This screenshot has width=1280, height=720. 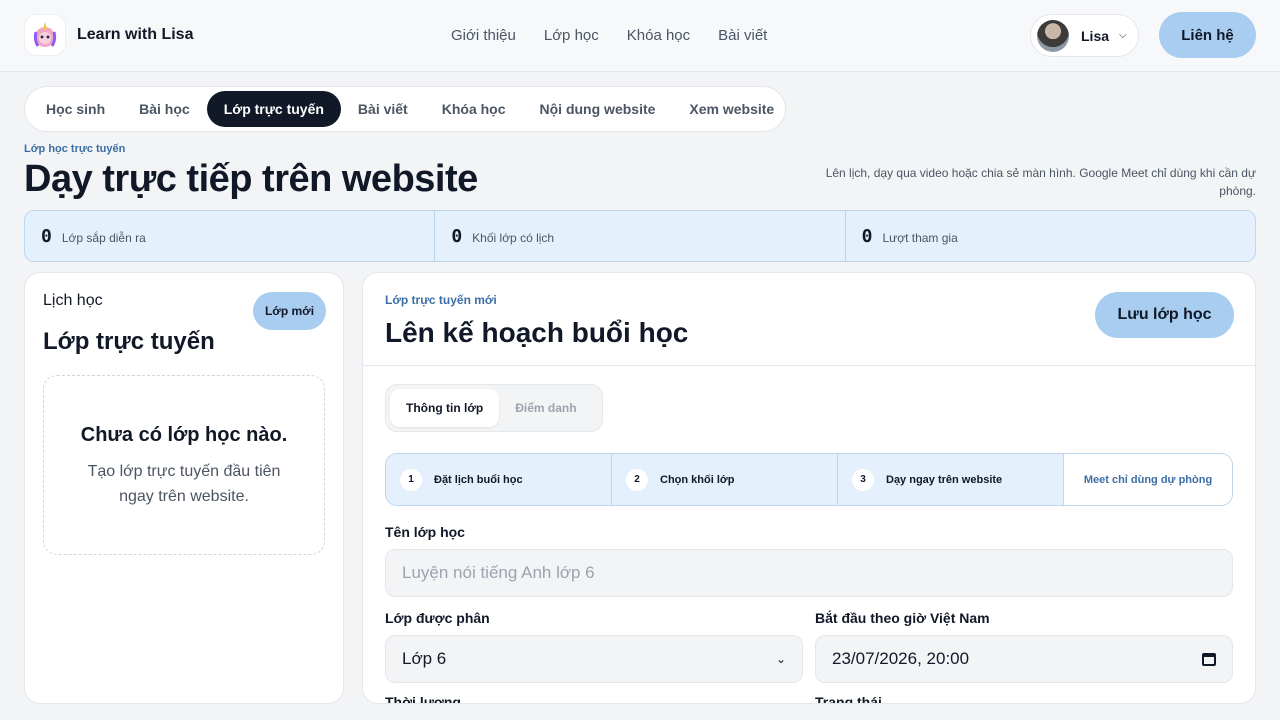 What do you see at coordinates (513, 238) in the screenshot?
I see `stat-label: Khối lớp có lịch` at bounding box center [513, 238].